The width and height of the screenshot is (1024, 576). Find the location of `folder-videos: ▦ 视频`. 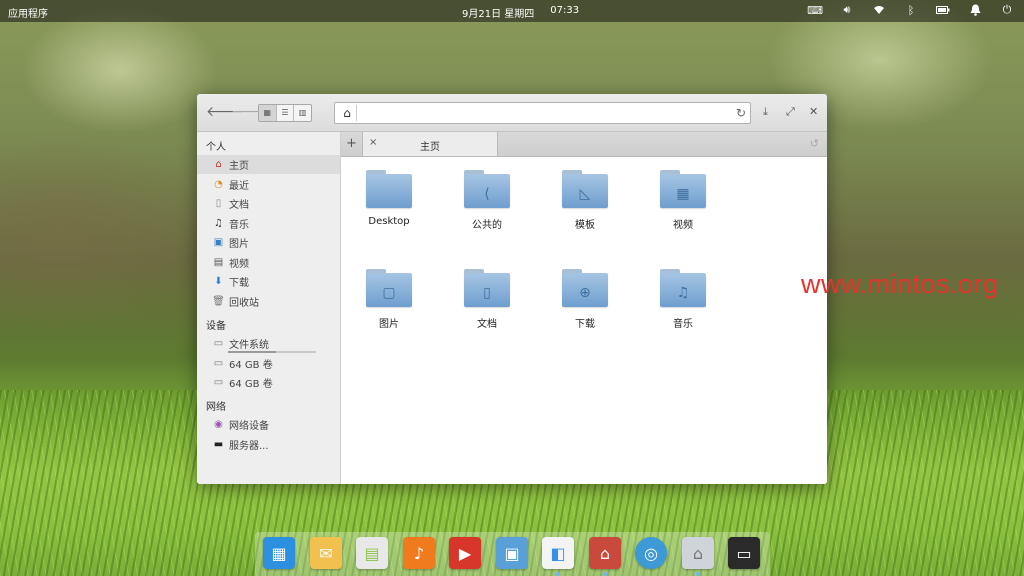

folder-videos: ▦ 视频 is located at coordinates (683, 202).